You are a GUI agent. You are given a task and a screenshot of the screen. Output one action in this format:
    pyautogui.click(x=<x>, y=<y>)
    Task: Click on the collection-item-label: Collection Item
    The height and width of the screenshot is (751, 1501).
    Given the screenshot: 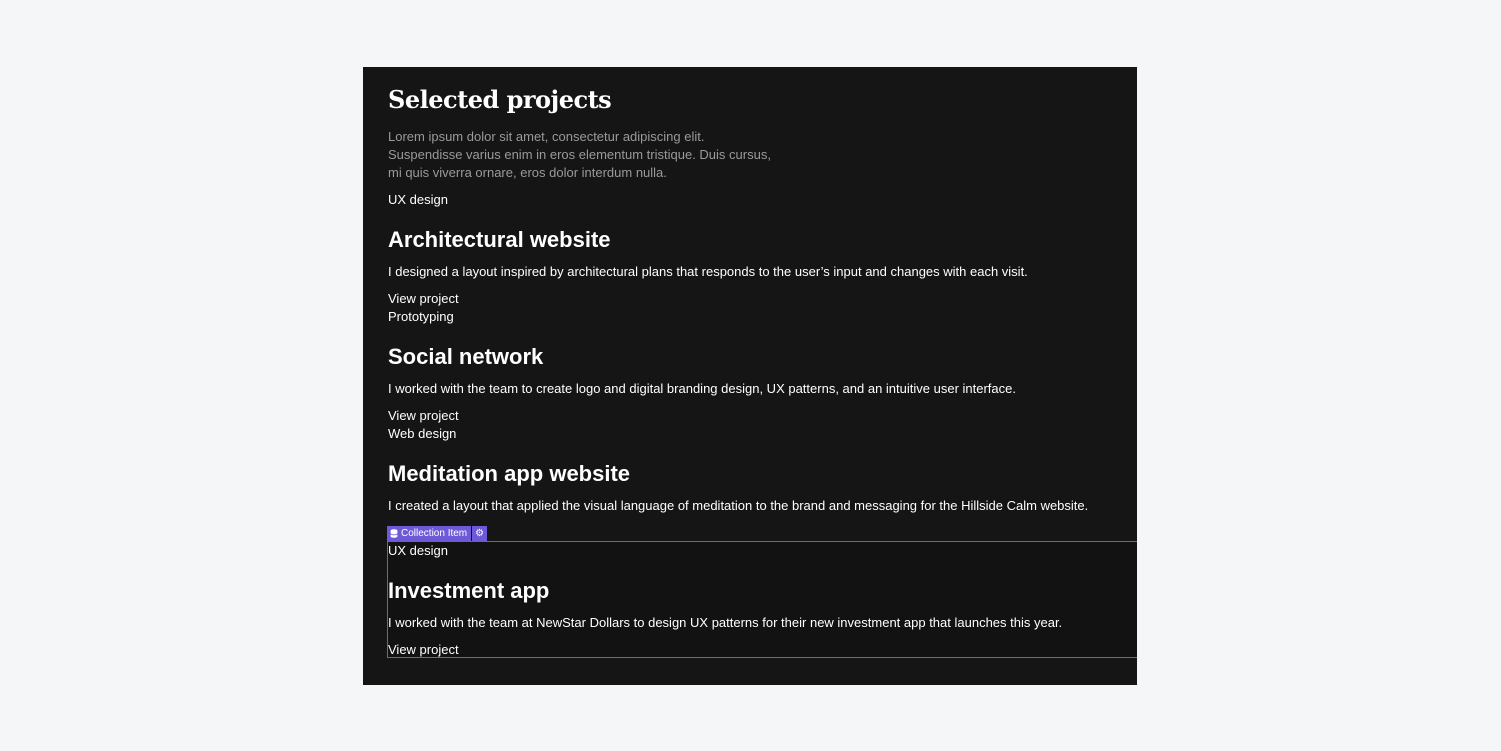 What is the action you would take?
    pyautogui.click(x=429, y=533)
    